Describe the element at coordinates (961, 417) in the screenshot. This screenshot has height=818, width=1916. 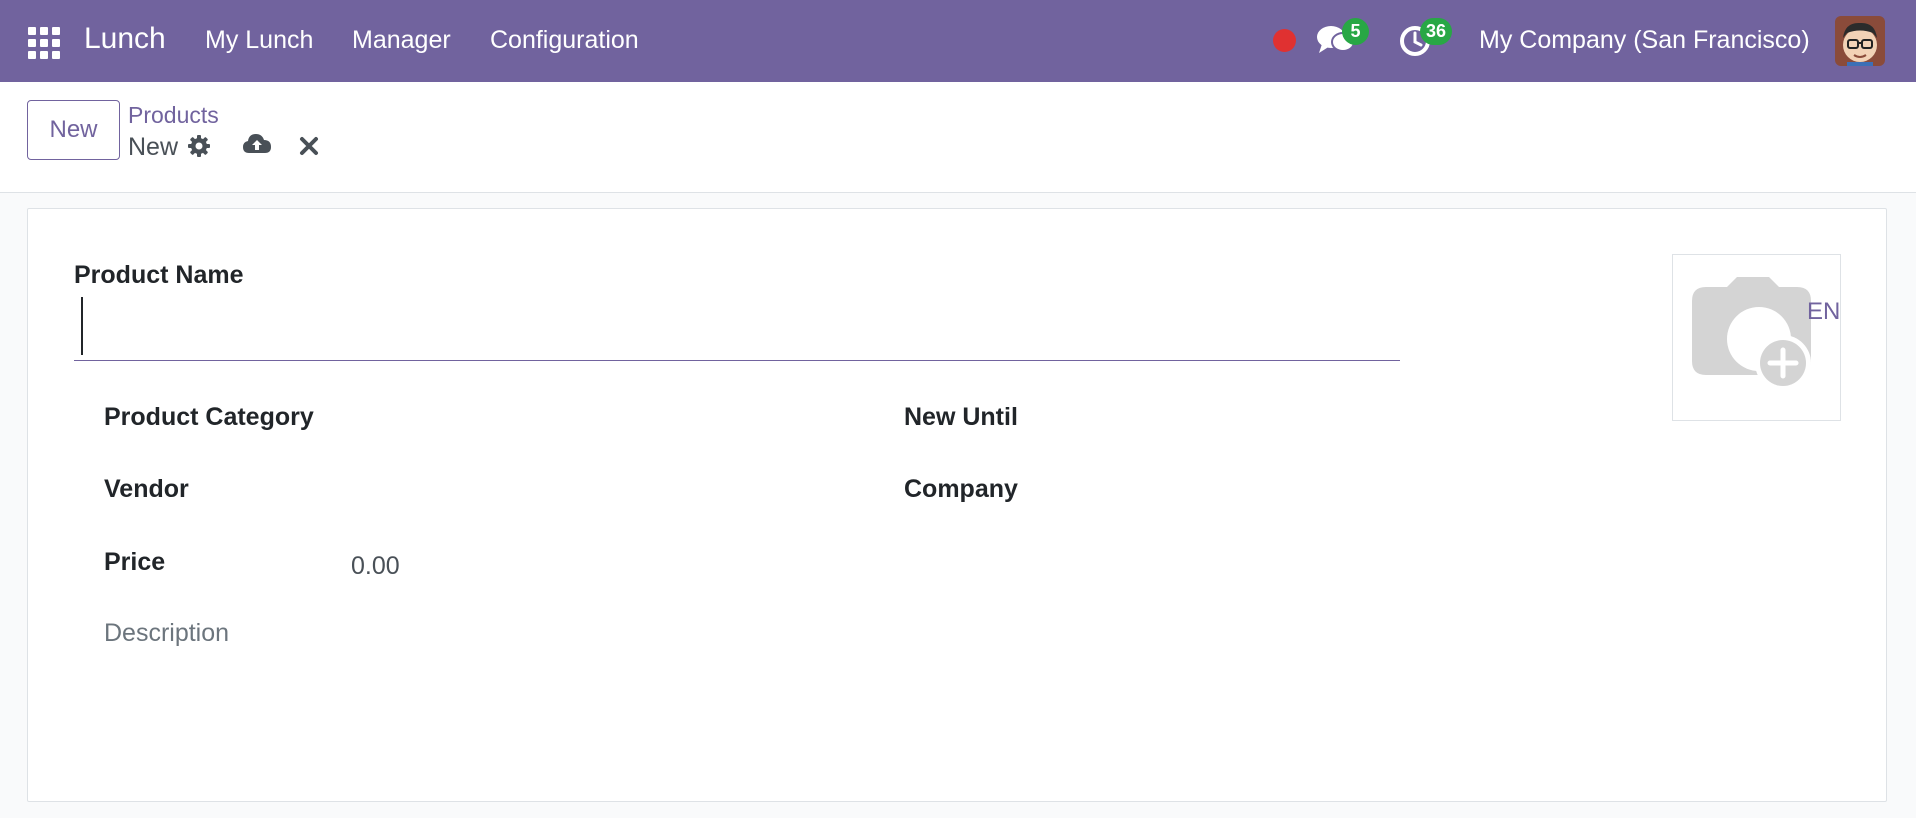
I see `new-until-label: New Until` at that location.